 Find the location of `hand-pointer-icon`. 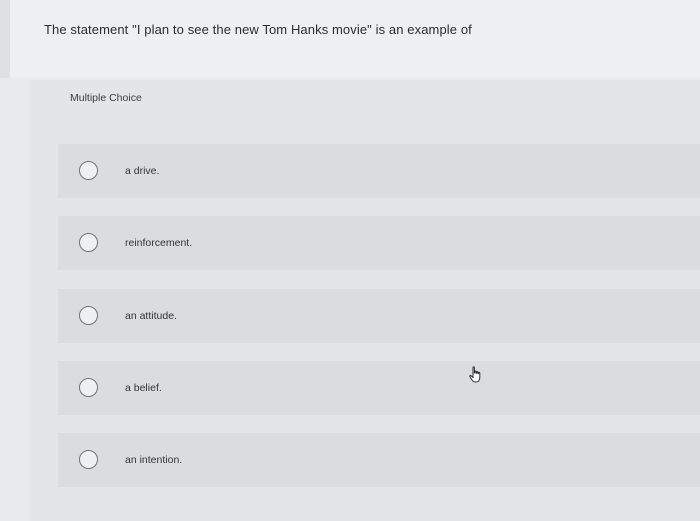

hand-pointer-icon is located at coordinates (475, 374).